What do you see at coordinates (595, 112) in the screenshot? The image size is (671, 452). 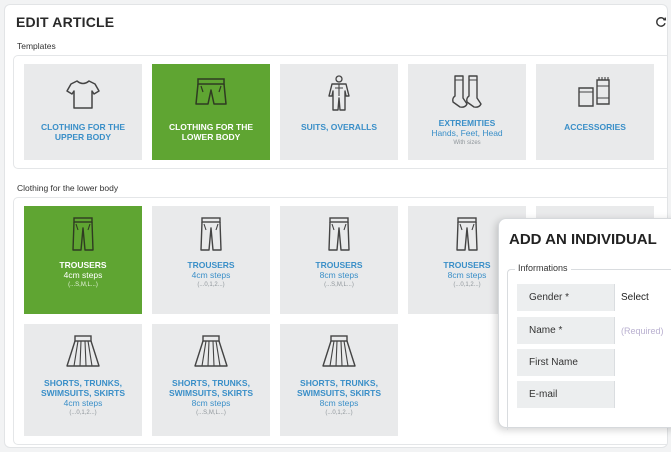 I see `template-accessories: ACCESSORIES` at bounding box center [595, 112].